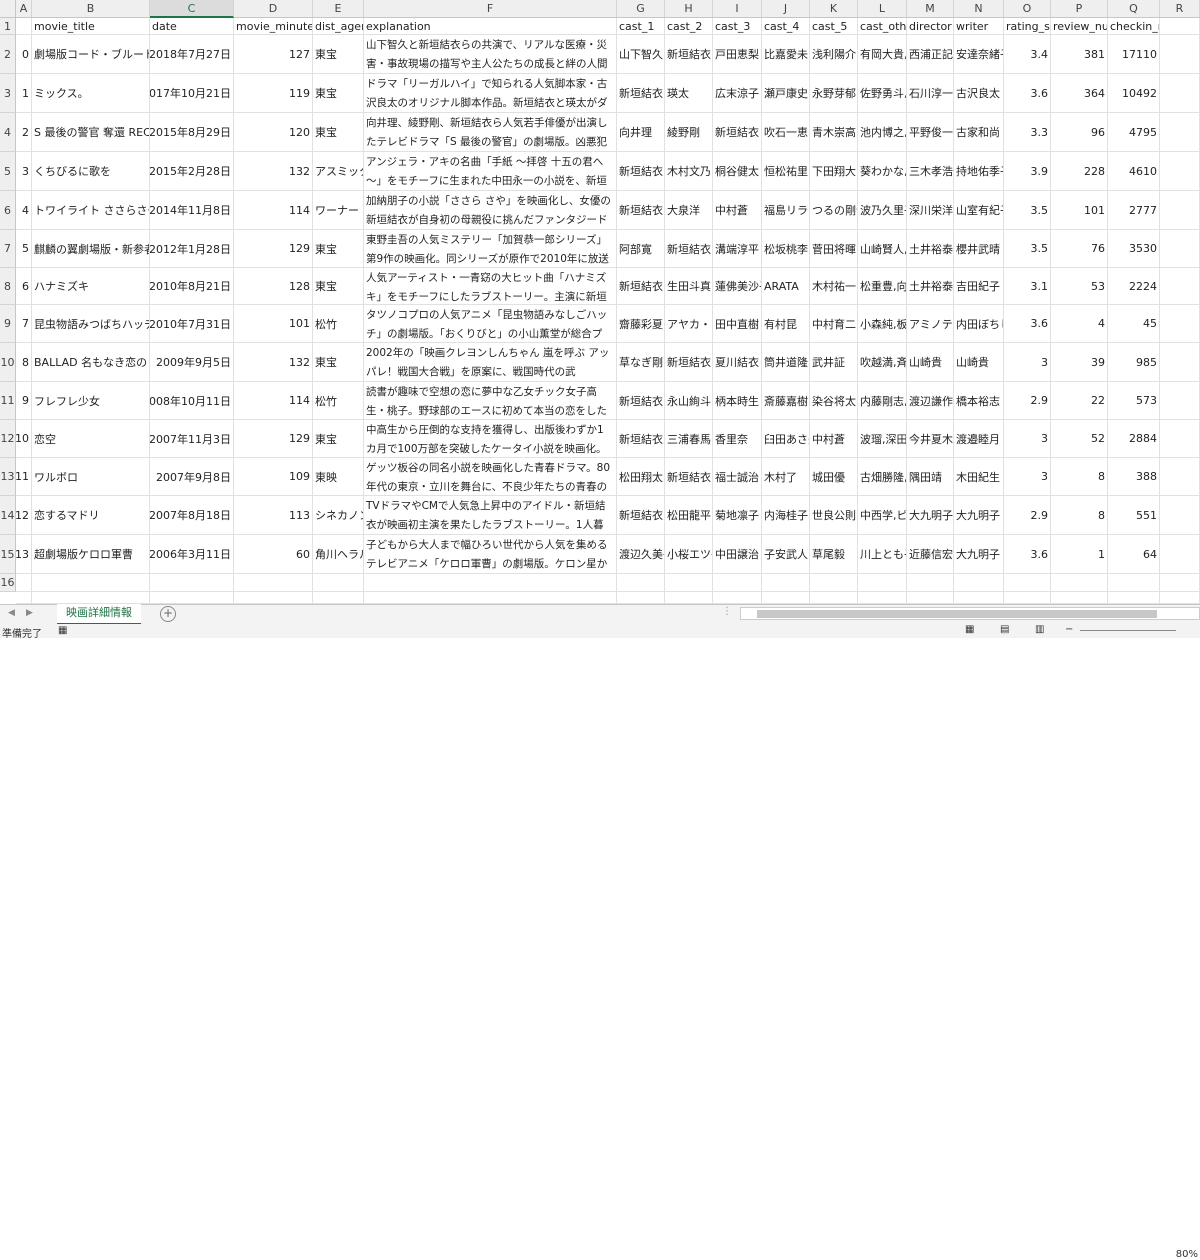 The height and width of the screenshot is (1260, 1200). Describe the element at coordinates (930, 439) in the screenshot. I see `table-cell: 今井夏木` at that location.